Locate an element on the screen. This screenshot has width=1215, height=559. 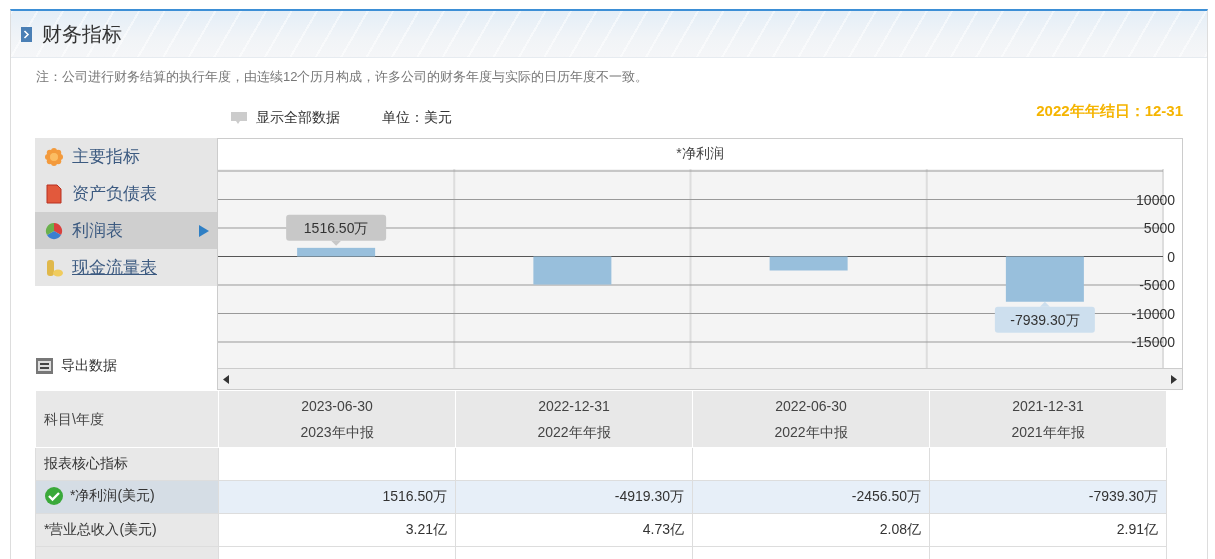
triangle-right-icon is located at coordinates (204, 230).